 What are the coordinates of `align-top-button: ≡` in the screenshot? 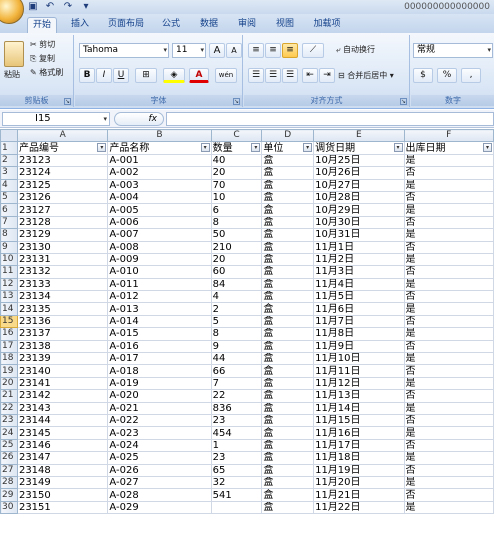 It's located at (256, 50).